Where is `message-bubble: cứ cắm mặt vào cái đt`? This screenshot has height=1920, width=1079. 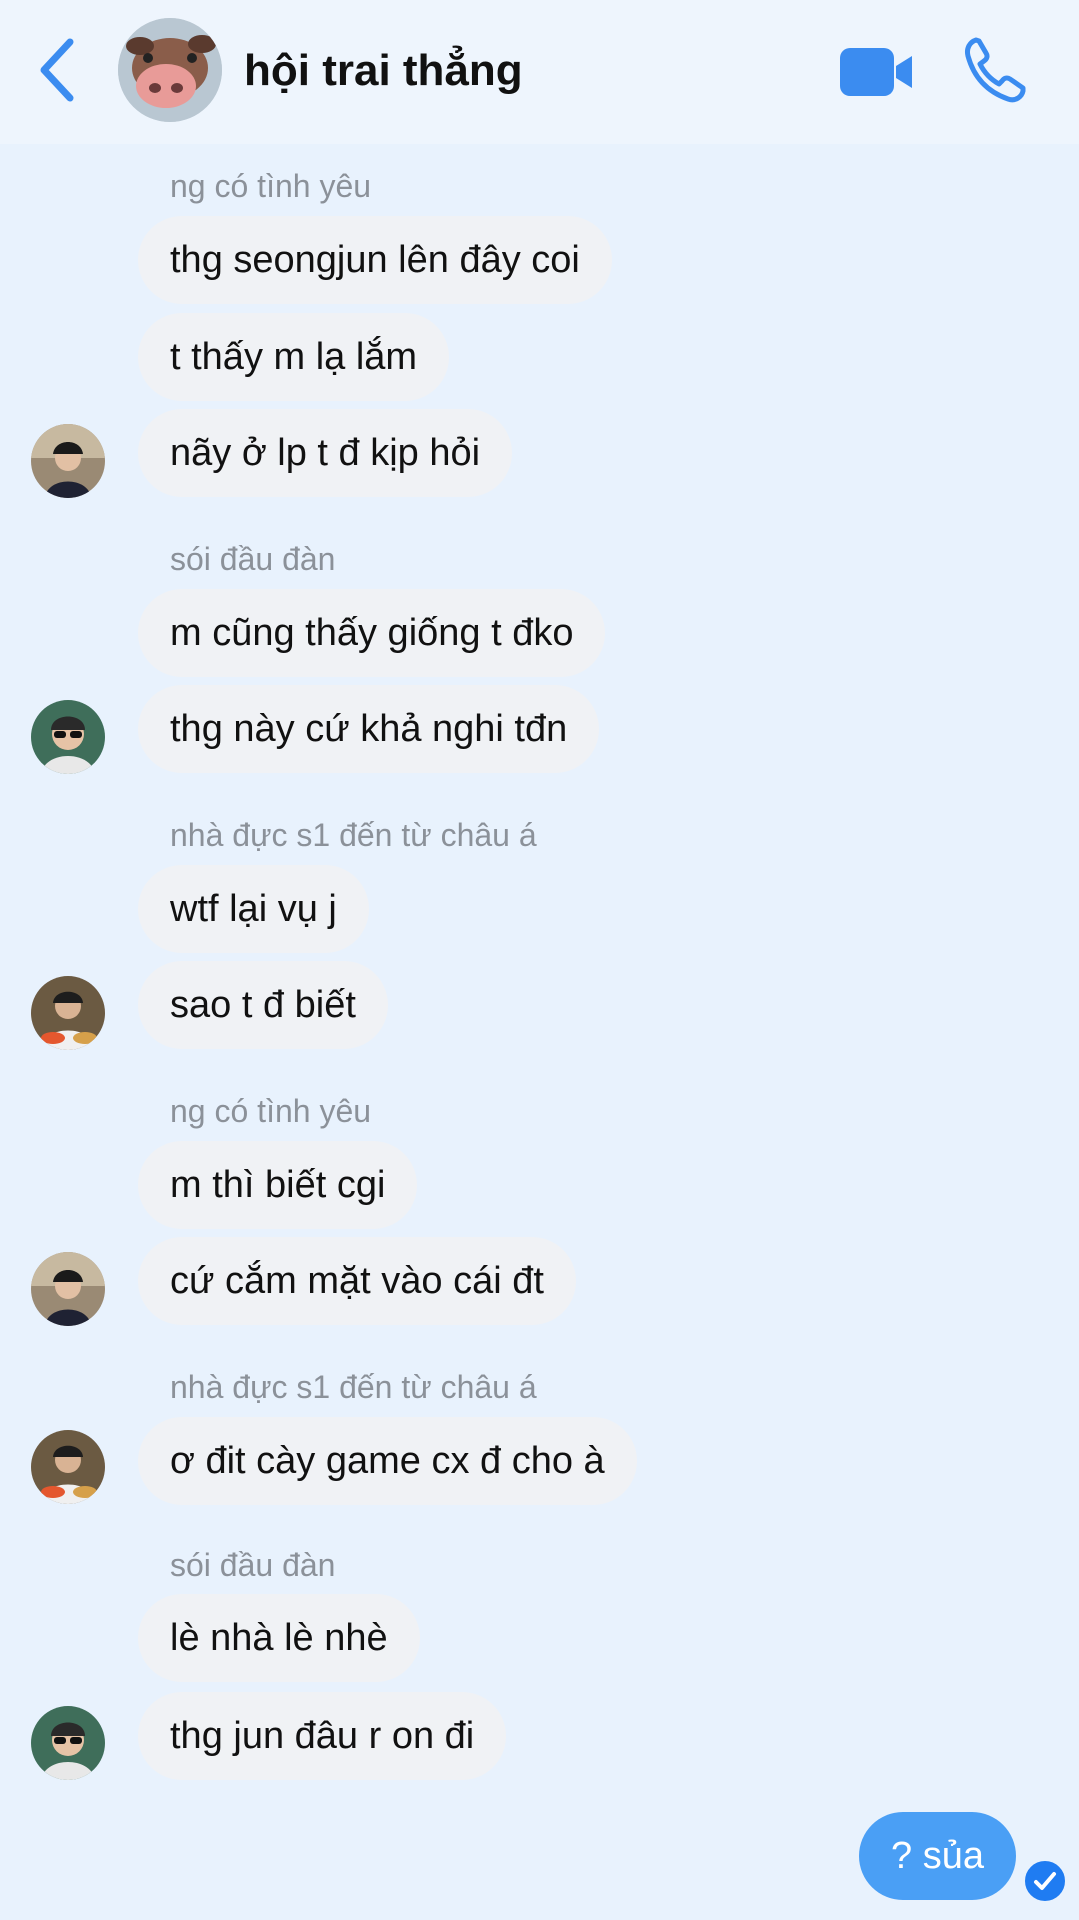
message-bubble: cứ cắm mặt vào cái đt is located at coordinates (357, 1281).